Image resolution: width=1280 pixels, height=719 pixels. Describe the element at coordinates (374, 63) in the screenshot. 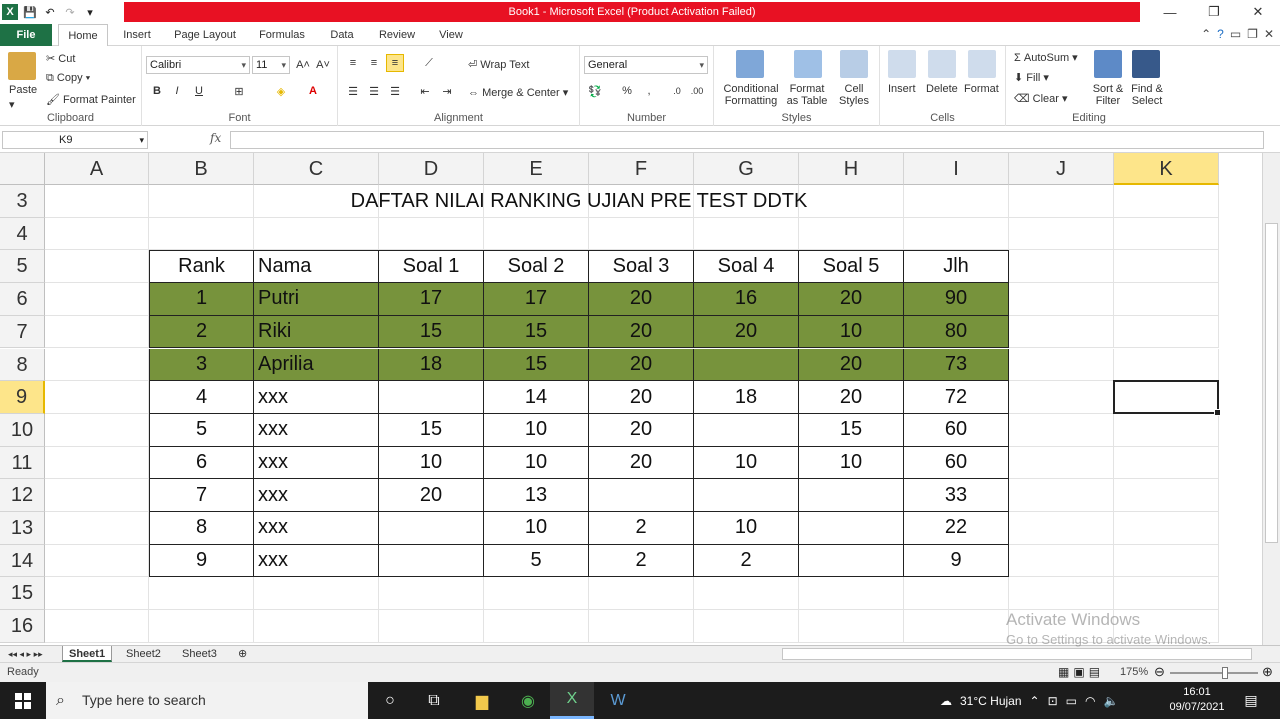

I see `middle-align-icon: ≡` at that location.